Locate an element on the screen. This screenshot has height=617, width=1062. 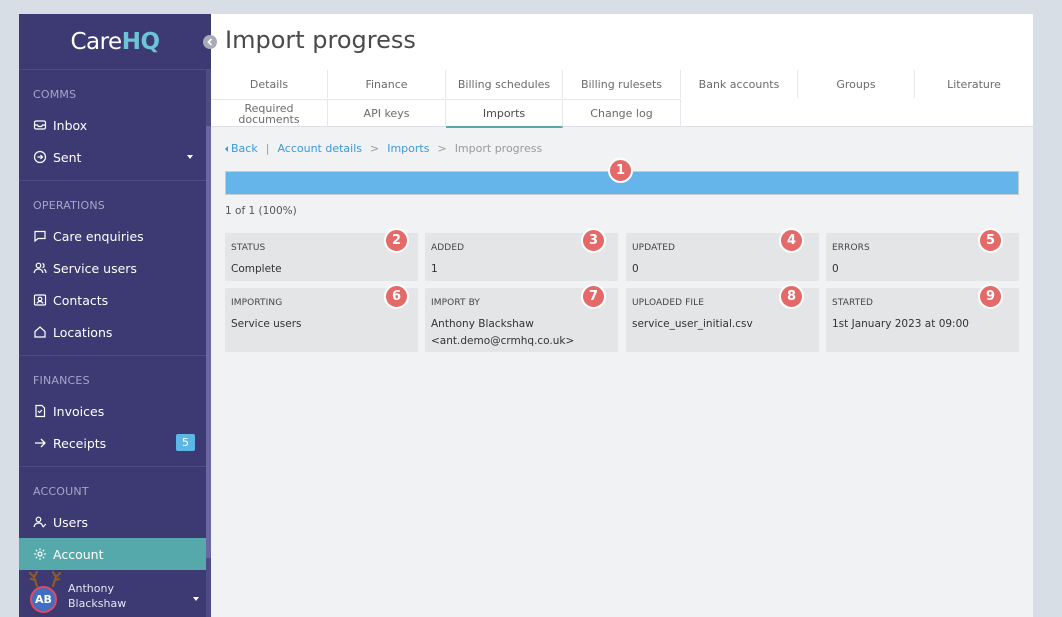
section-title-comms: COMMS is located at coordinates (55, 94).